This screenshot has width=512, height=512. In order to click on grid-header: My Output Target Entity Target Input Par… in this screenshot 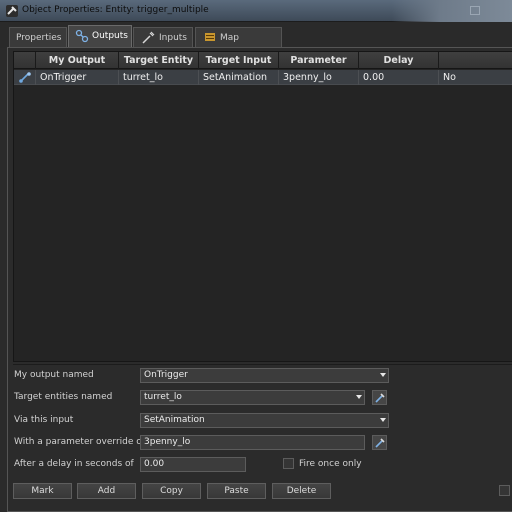, I will do `click(263, 60)`.